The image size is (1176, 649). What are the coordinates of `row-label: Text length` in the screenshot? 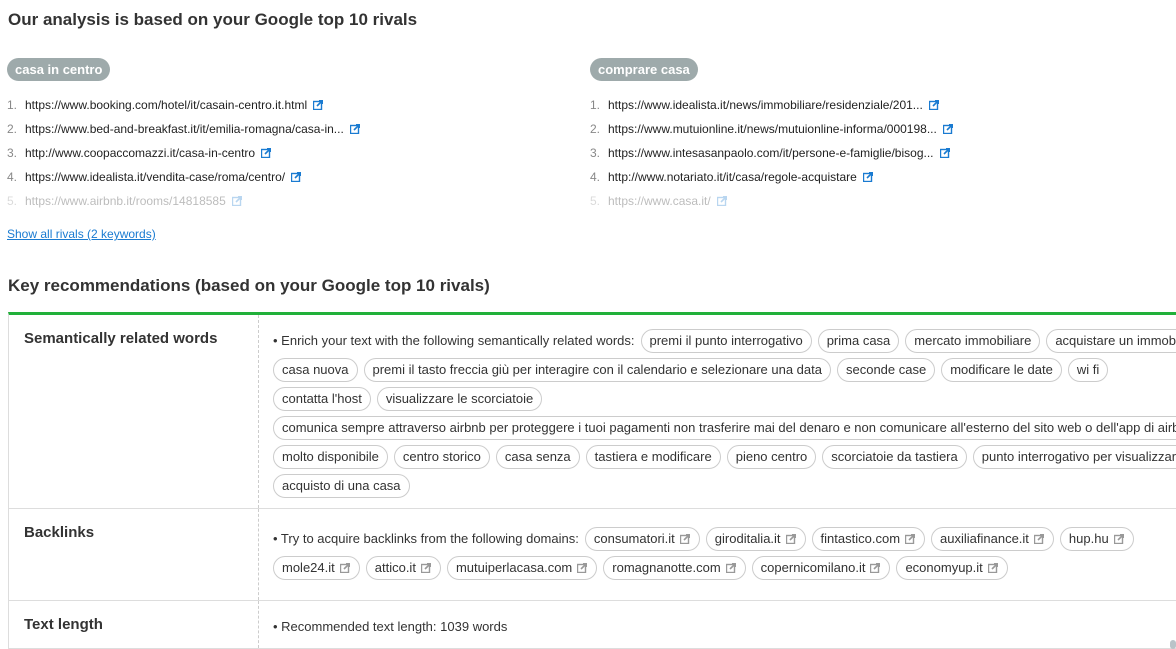 It's located at (134, 624).